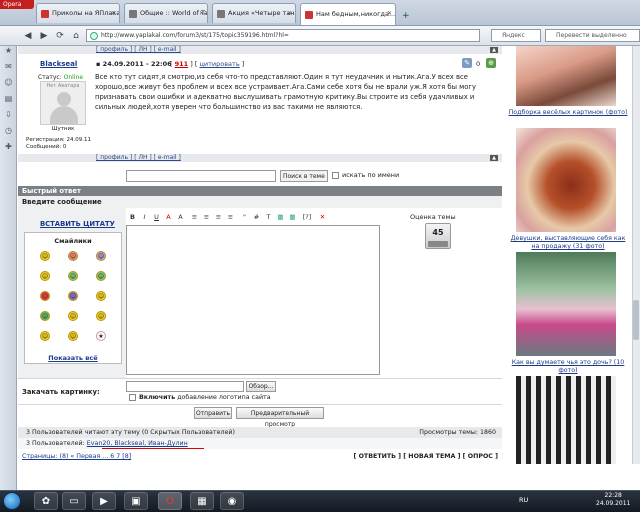  What do you see at coordinates (8, 146) in the screenshot?
I see `add-panel-icon: ✚` at bounding box center [8, 146].